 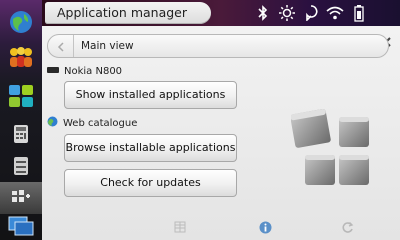 What do you see at coordinates (21, 22) in the screenshot?
I see `web-browser-icon` at bounding box center [21, 22].